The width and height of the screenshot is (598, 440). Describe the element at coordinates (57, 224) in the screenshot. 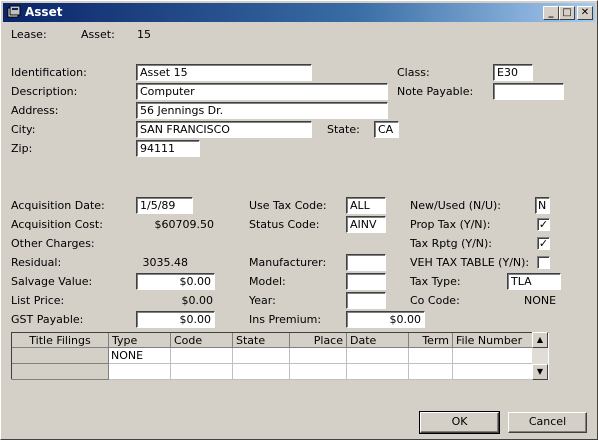

I see `acquisition-cost-label: Acquisition Cost:` at that location.